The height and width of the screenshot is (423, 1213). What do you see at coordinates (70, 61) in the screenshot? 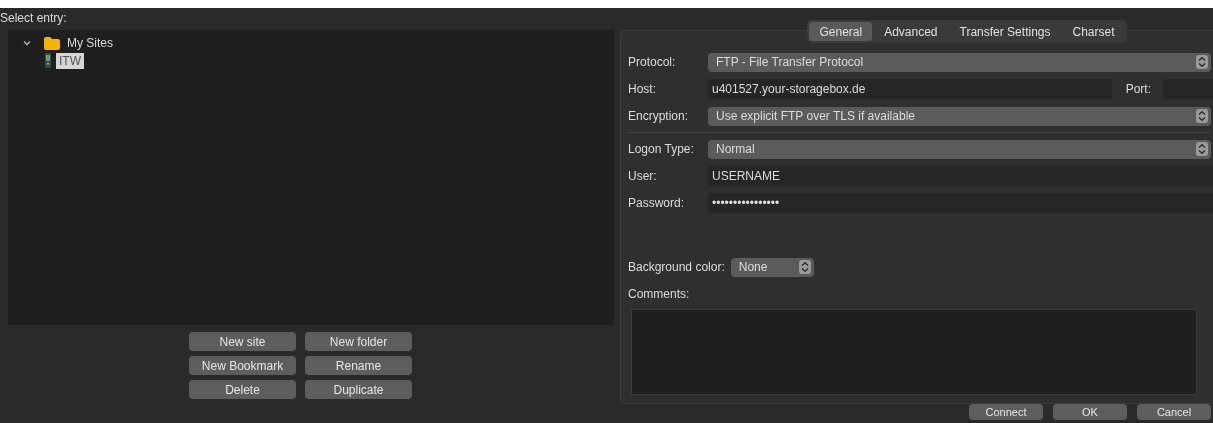
I see `tree-item: ITW` at bounding box center [70, 61].